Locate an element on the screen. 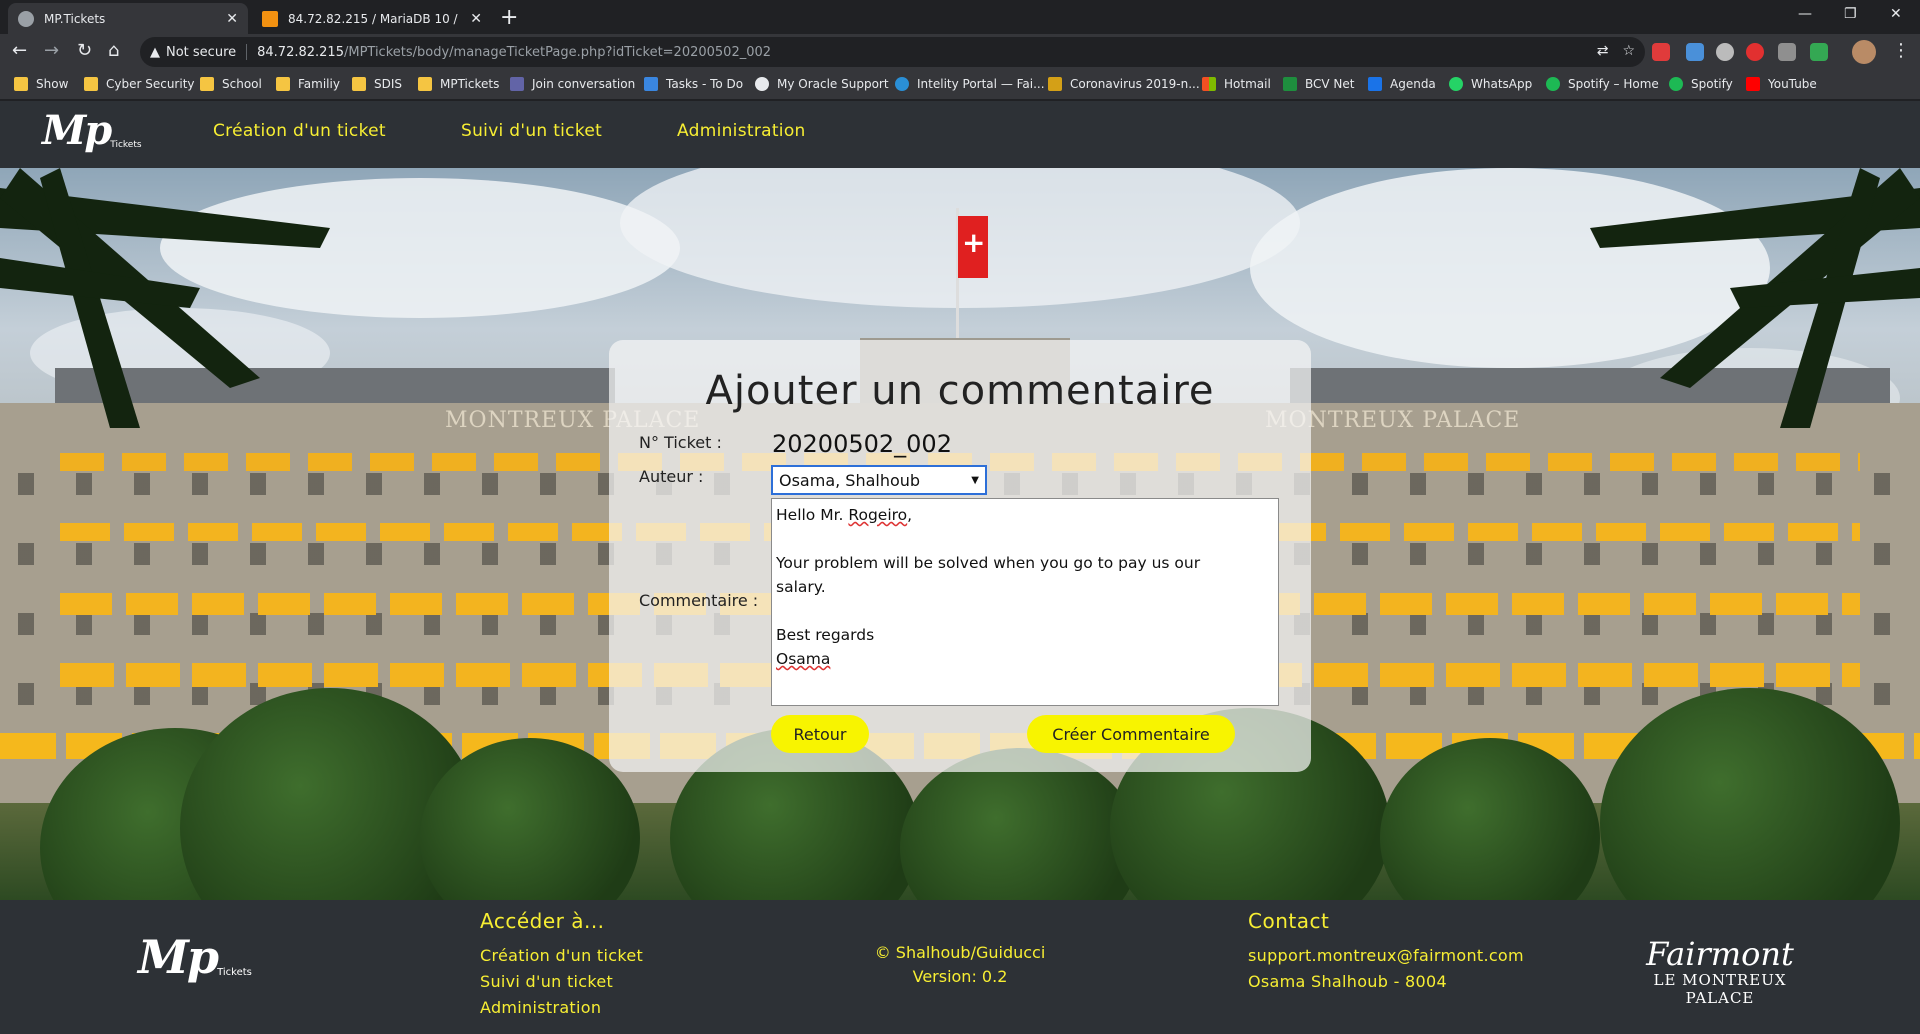  footer-version: Version: 0.2 is located at coordinates (960, 976).